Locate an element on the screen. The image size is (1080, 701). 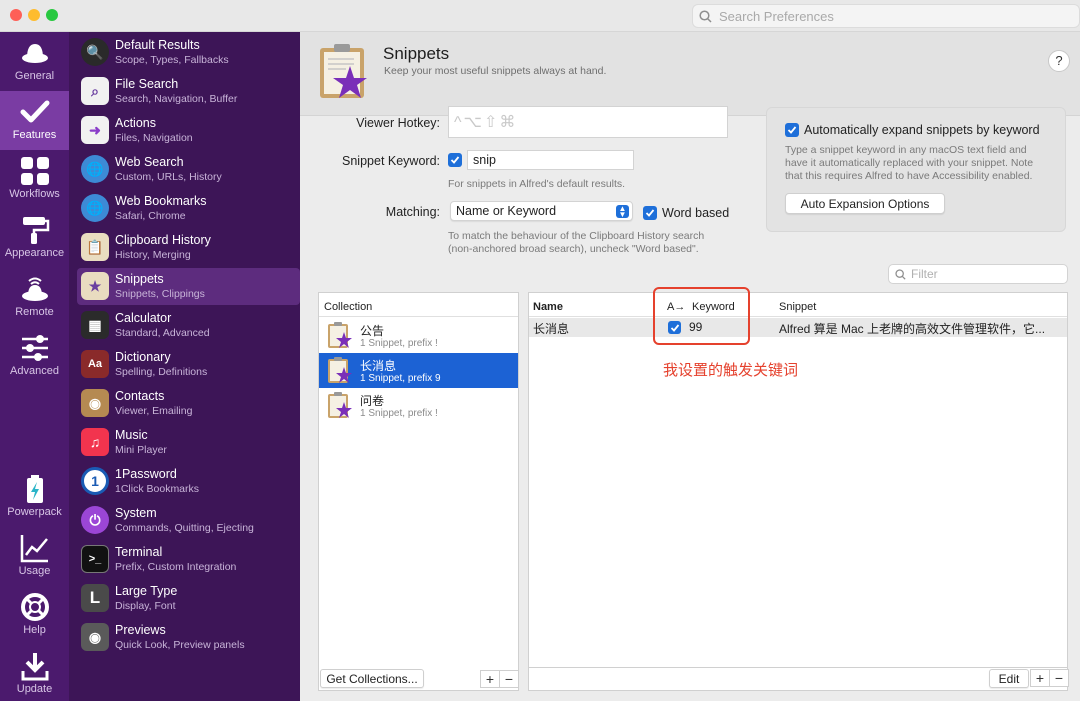
rail-label: Powerpack is located at coordinates (34, 512).